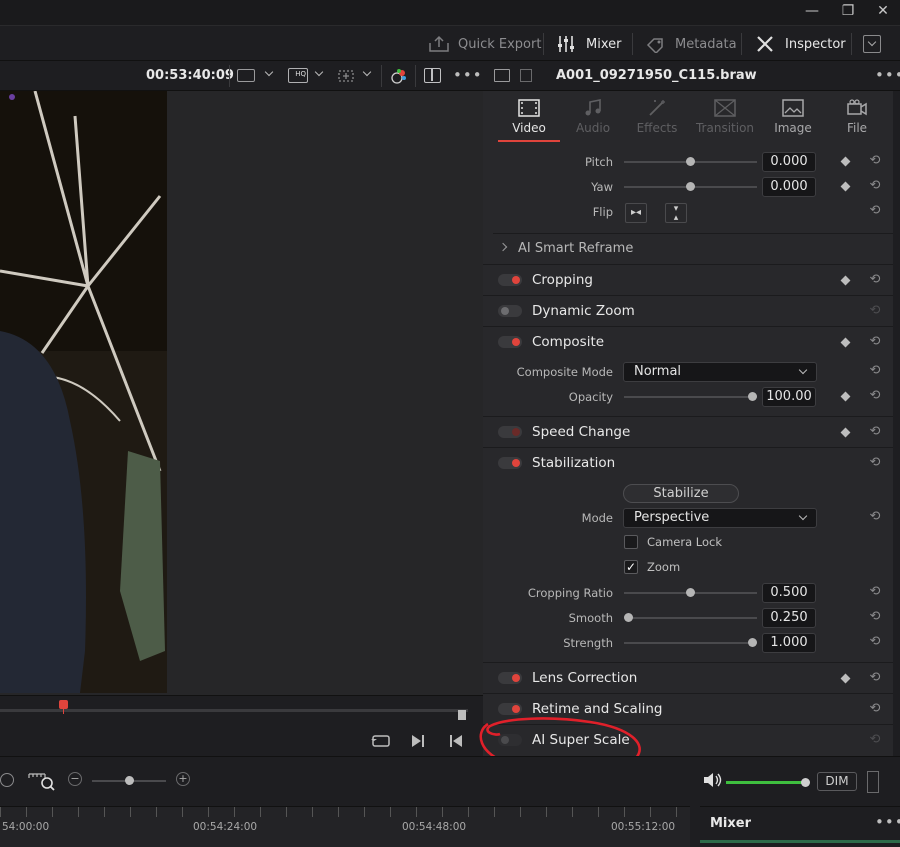 The width and height of the screenshot is (900, 847). Describe the element at coordinates (636, 213) in the screenshot. I see `flip-horizontal-icon: ▸◂` at that location.